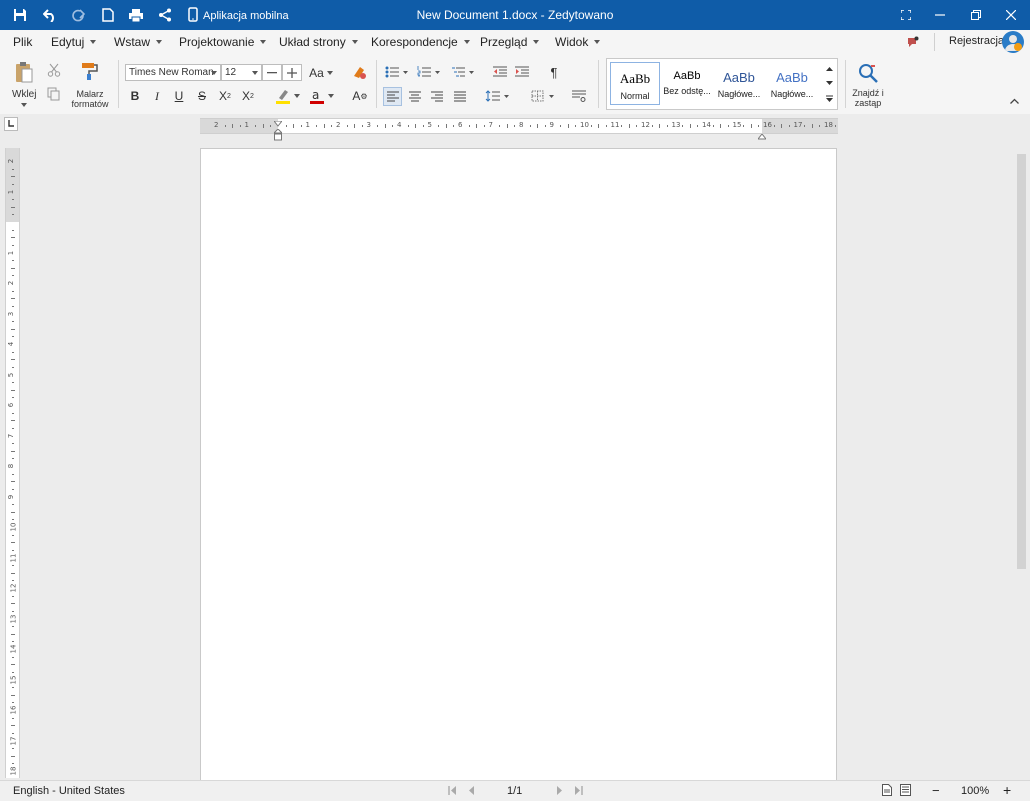 The image size is (1030, 801). What do you see at coordinates (90, 94) in the screenshot?
I see `format-painter-label-1: Malarz` at bounding box center [90, 94].